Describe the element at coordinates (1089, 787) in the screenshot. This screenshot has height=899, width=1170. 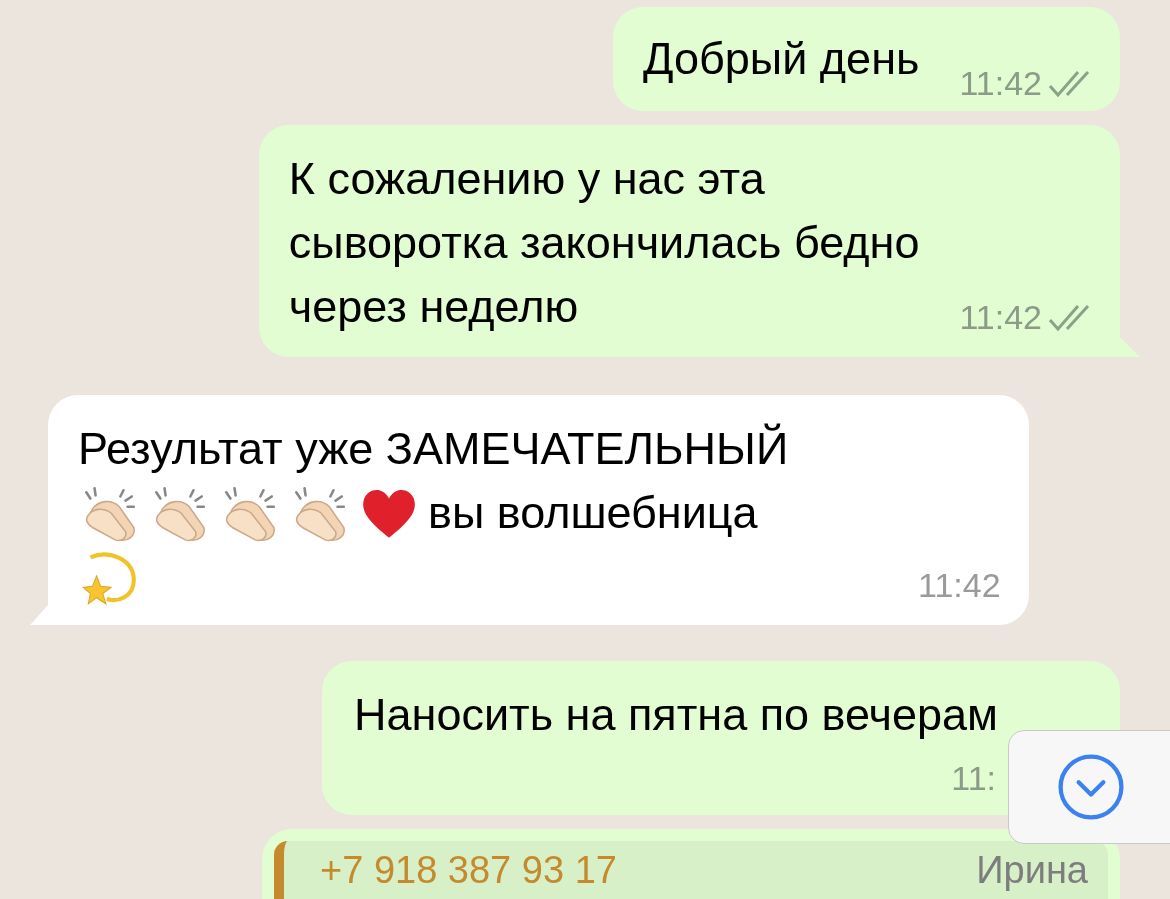
I see `scroll-down-button` at that location.